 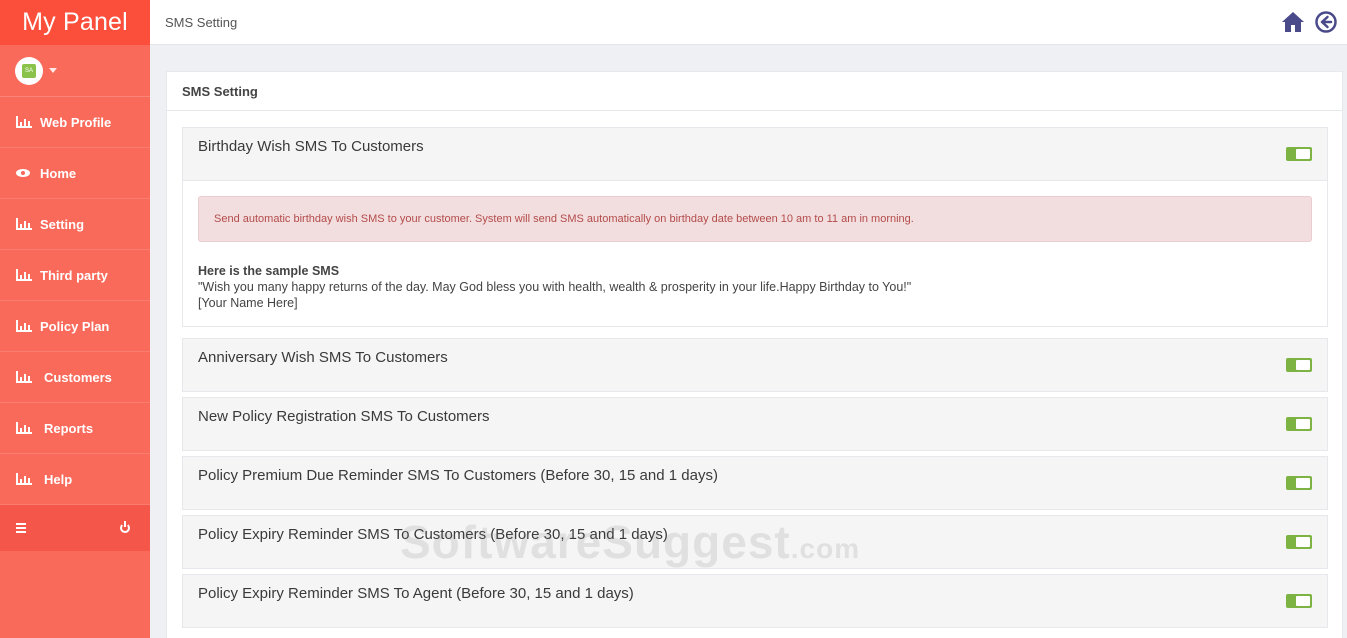 I want to click on sms-item-header: New Policy Registration SMS To Customers, so click(x=755, y=424).